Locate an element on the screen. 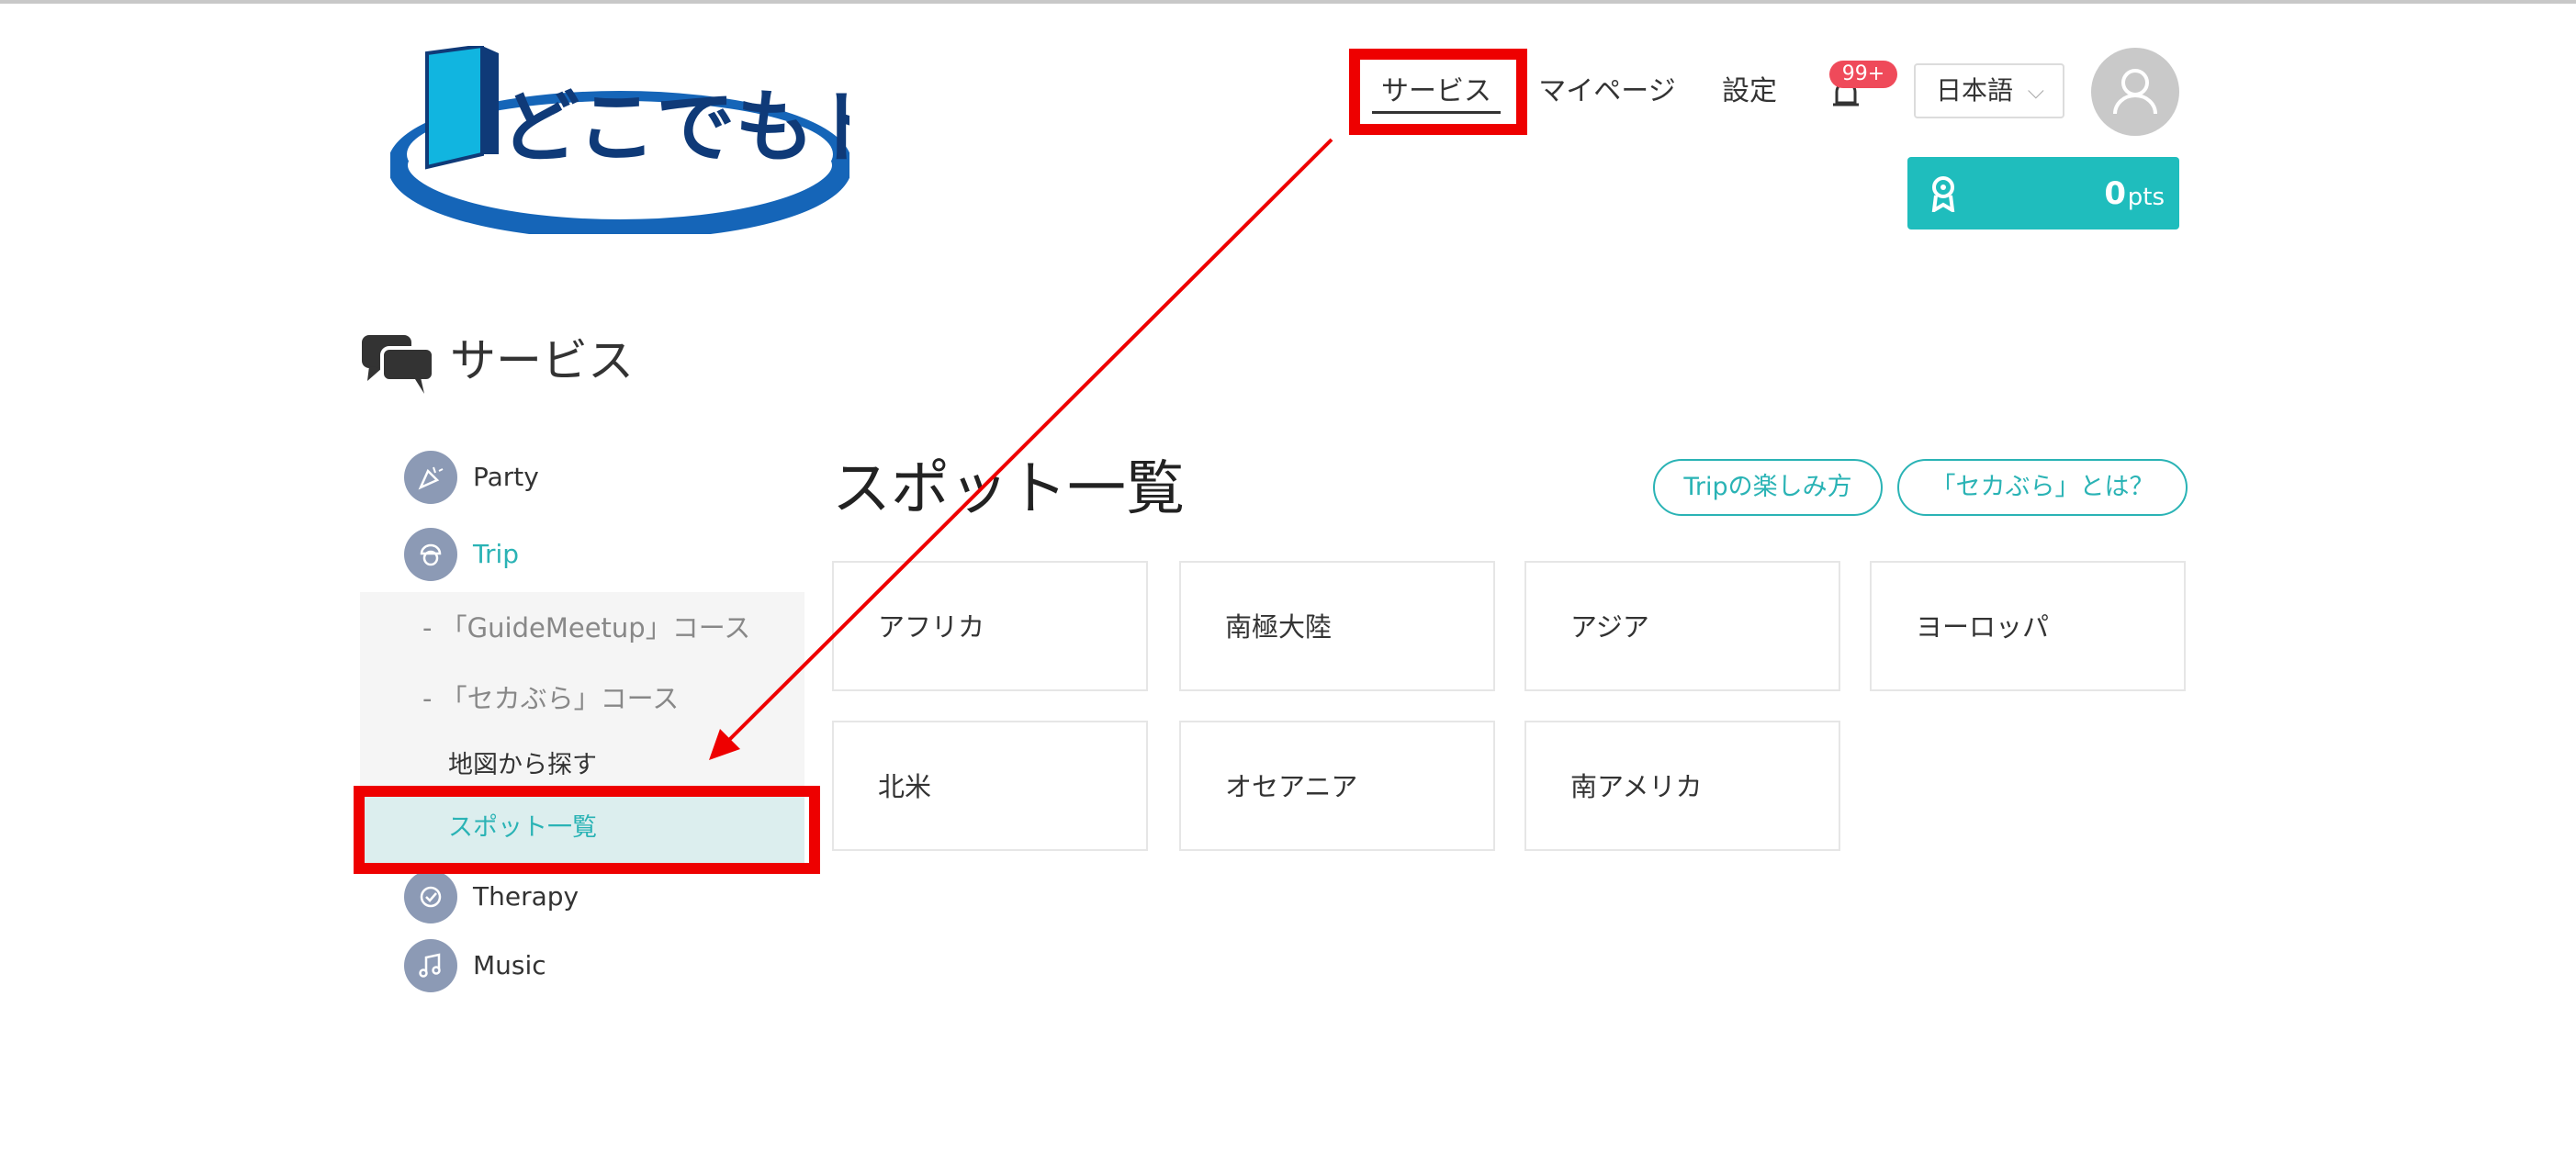  region-card-asia: アジア is located at coordinates (1682, 626).